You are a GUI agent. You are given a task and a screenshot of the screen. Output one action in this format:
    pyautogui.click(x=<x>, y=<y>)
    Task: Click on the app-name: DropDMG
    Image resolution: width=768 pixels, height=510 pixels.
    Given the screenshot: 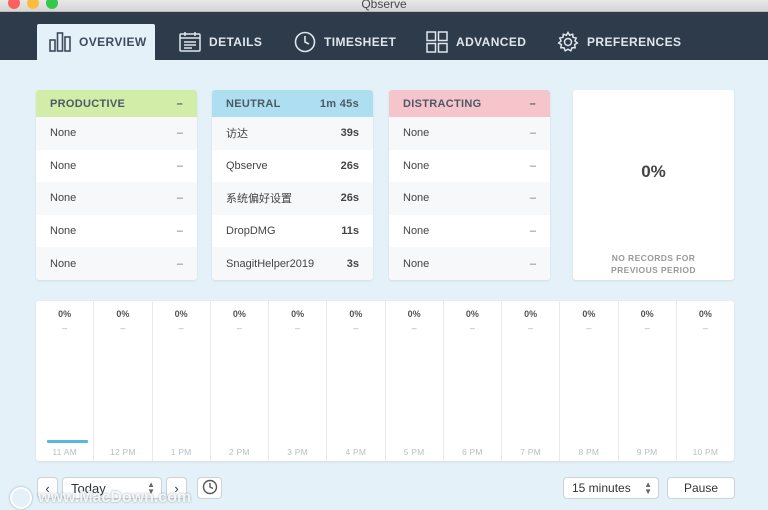 What is the action you would take?
    pyautogui.click(x=251, y=231)
    